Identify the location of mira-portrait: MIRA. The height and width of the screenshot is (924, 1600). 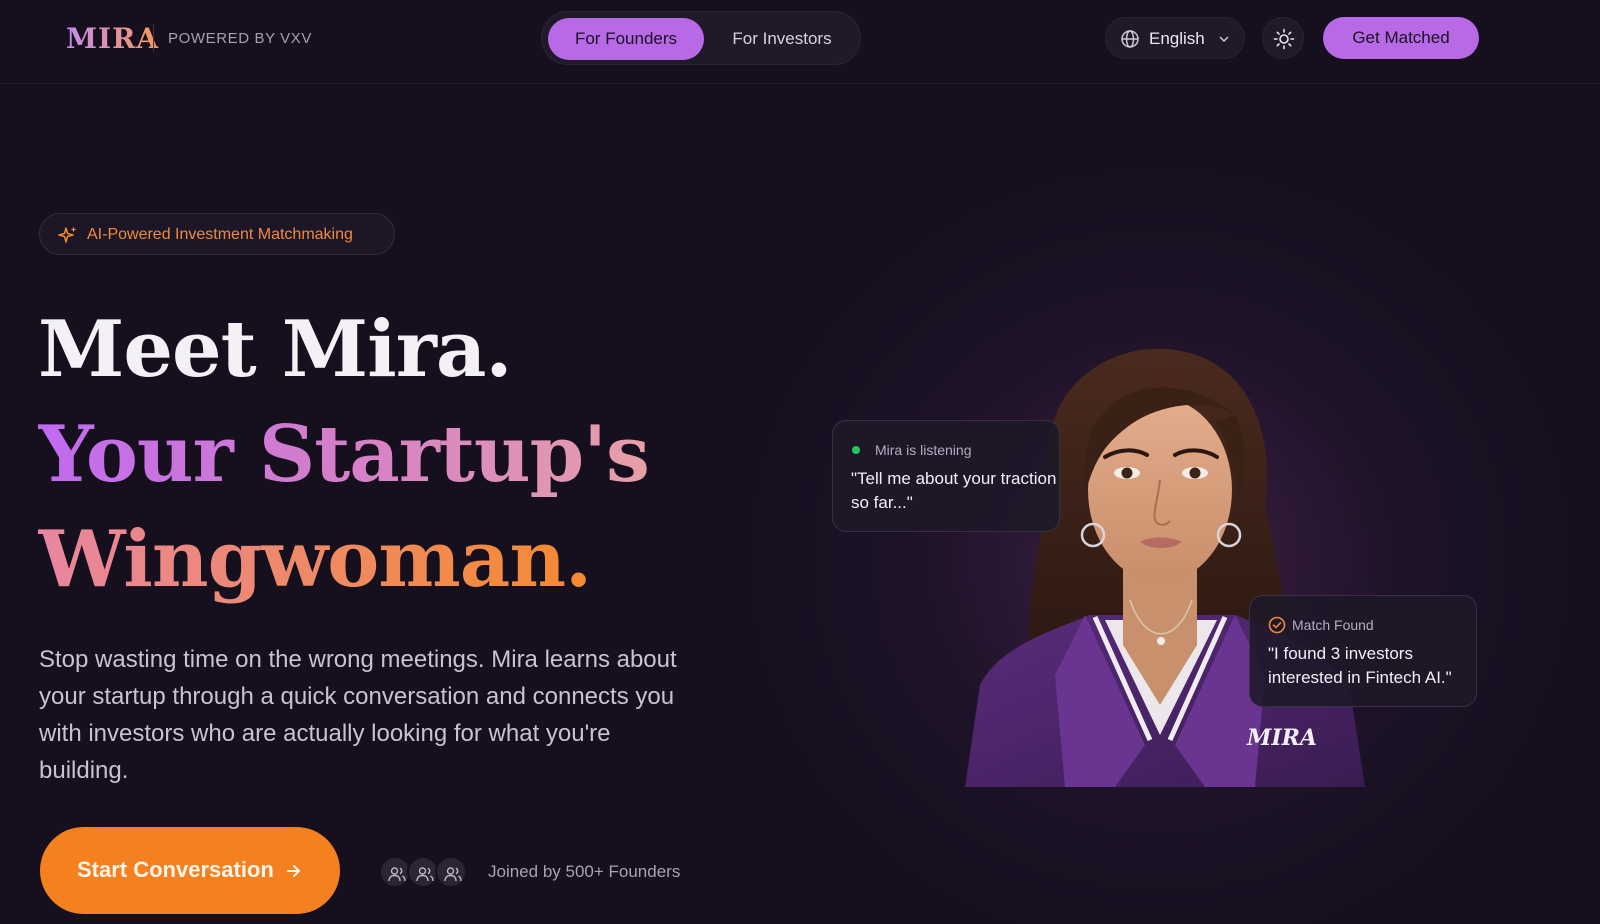
(1165, 567).